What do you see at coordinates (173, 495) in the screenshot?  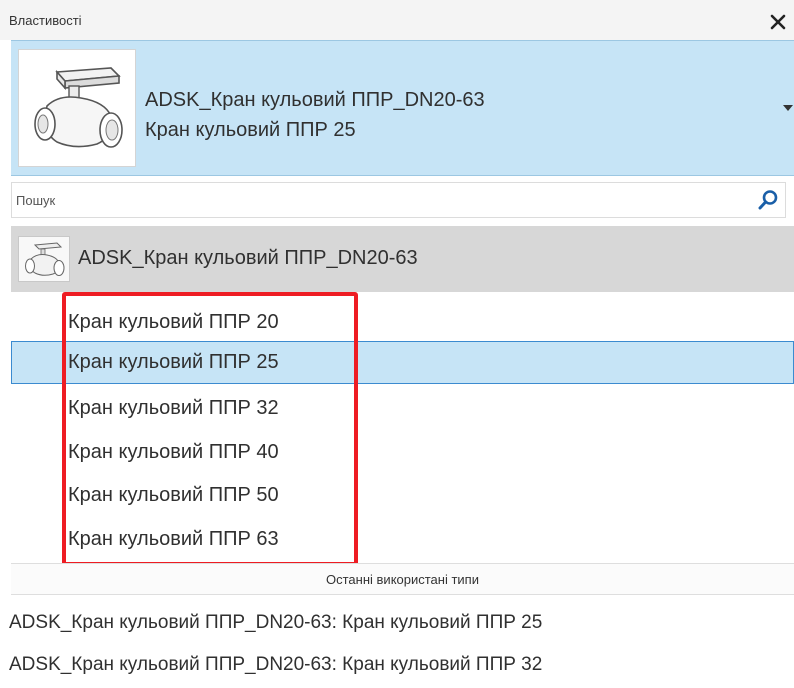 I see `type-list-item-label: Кран кульовий ППР 50` at bounding box center [173, 495].